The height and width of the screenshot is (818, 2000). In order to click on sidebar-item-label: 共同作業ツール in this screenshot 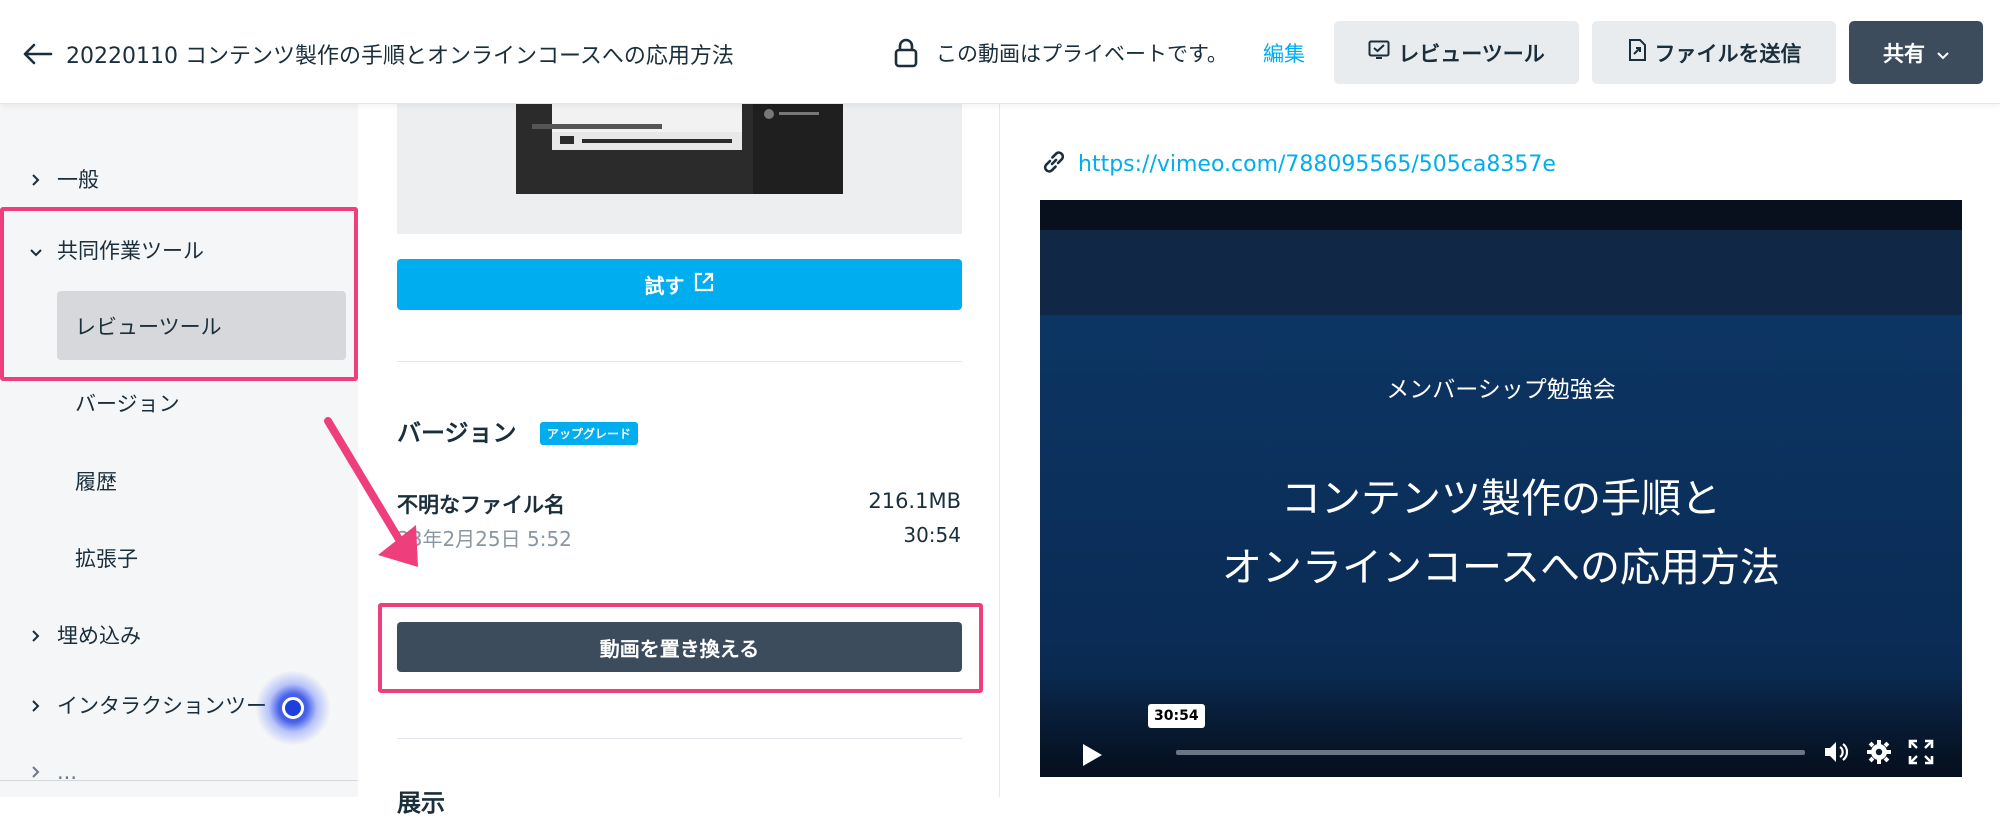, I will do `click(130, 251)`.